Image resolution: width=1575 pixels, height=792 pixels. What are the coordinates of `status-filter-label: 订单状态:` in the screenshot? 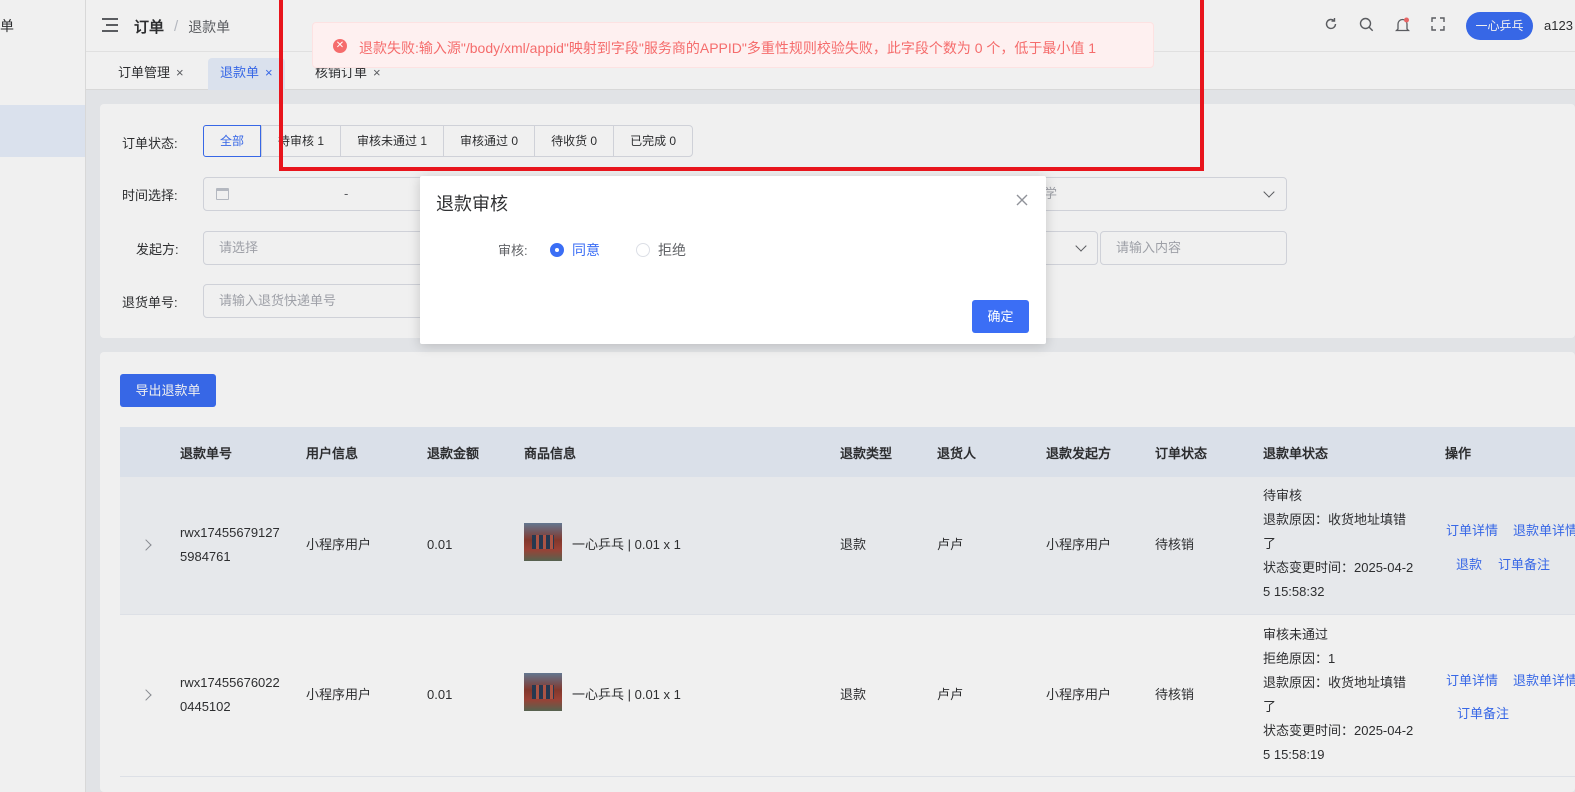 It's located at (150, 143).